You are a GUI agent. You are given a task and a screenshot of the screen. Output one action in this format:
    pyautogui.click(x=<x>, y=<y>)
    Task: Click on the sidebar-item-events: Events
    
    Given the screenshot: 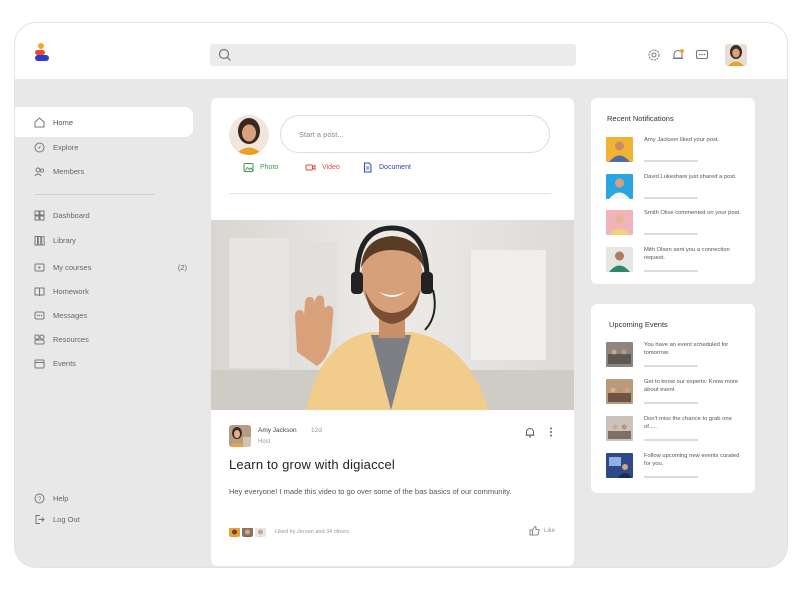 What is the action you would take?
    pyautogui.click(x=104, y=363)
    